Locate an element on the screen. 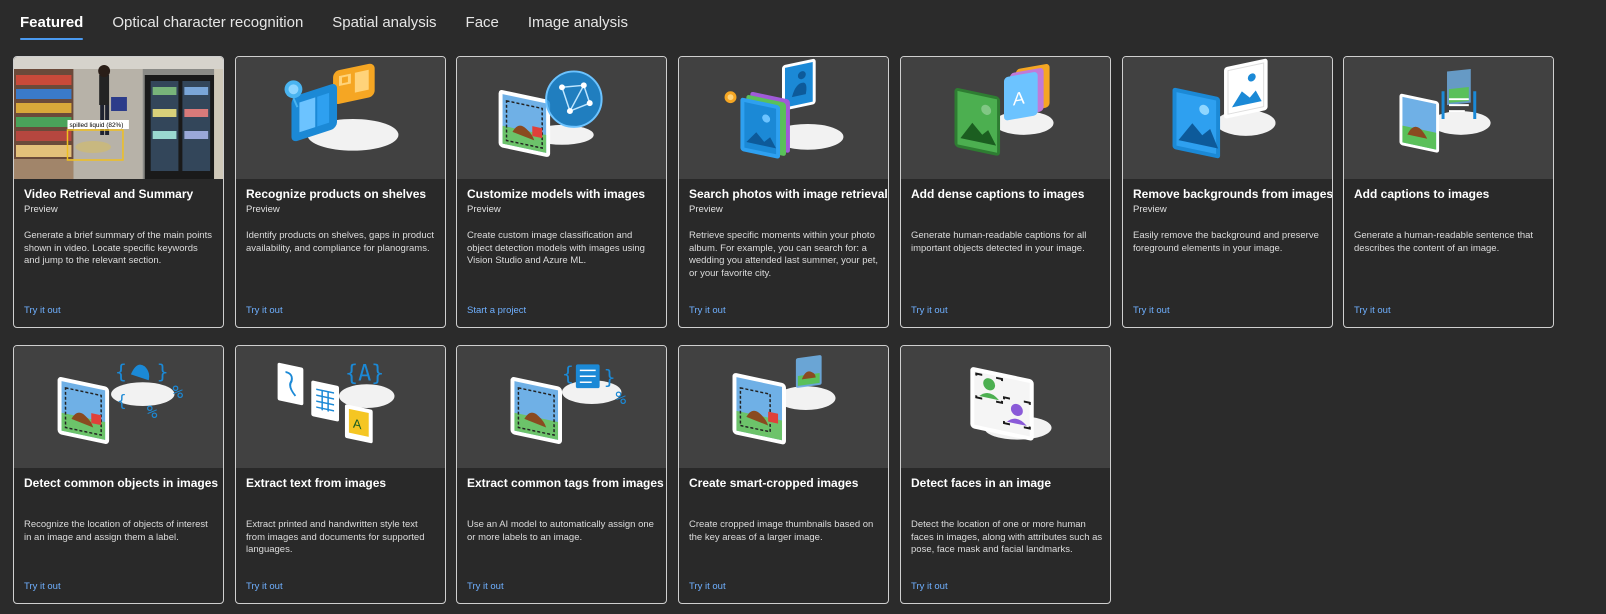  tab-face: Face is located at coordinates (482, 20).